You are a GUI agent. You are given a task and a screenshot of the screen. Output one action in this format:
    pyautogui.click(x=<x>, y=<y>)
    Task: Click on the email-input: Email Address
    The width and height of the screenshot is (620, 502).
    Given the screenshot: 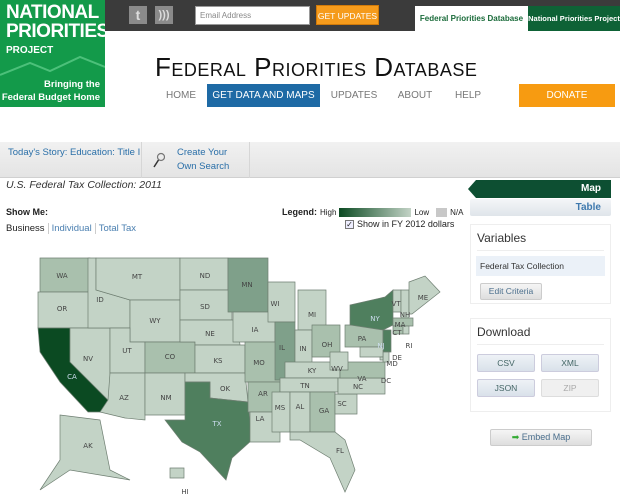 What is the action you would take?
    pyautogui.click(x=252, y=15)
    